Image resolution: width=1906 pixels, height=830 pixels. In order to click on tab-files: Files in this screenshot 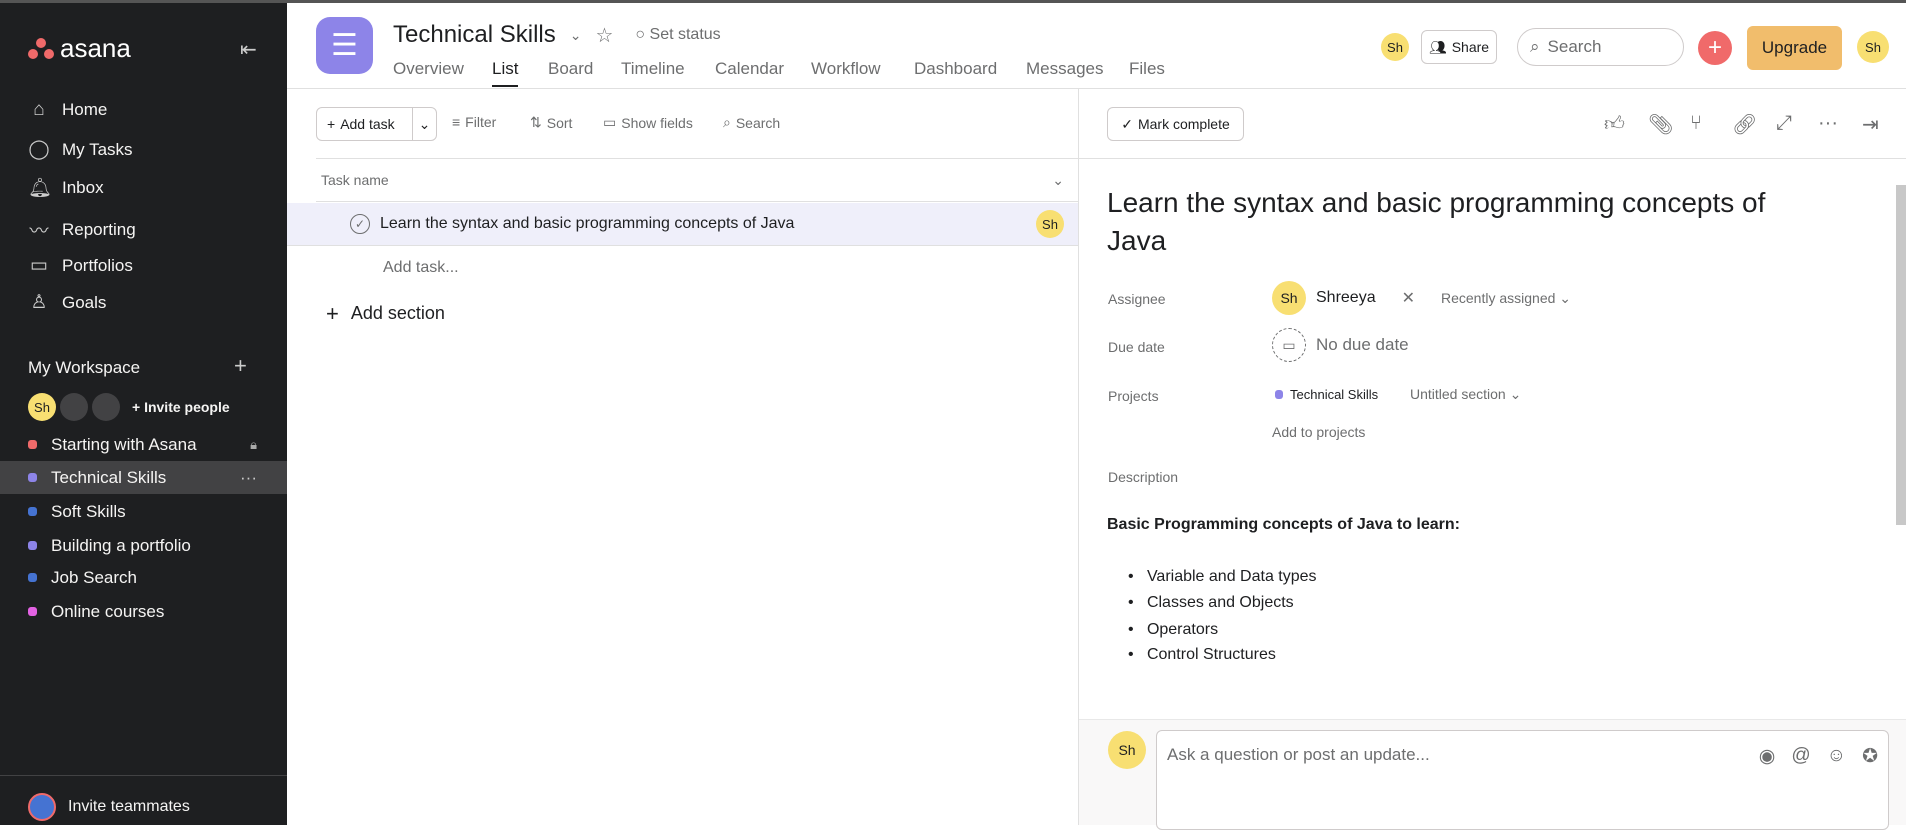, I will do `click(1147, 69)`.